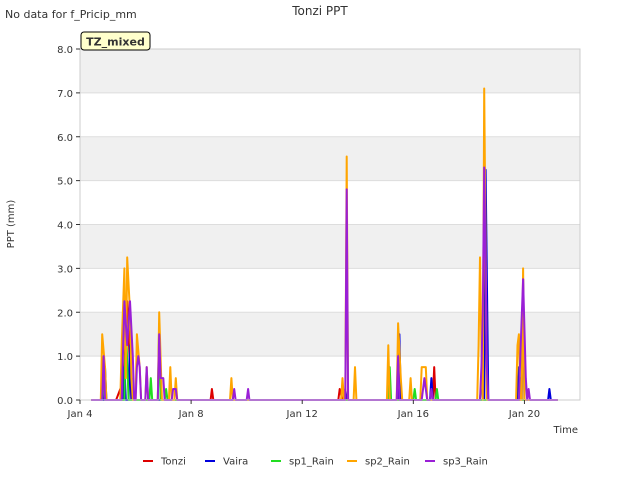 The width and height of the screenshot is (640, 480). Describe the element at coordinates (65, 94) in the screenshot. I see `y-tick-label: 7.0` at that location.